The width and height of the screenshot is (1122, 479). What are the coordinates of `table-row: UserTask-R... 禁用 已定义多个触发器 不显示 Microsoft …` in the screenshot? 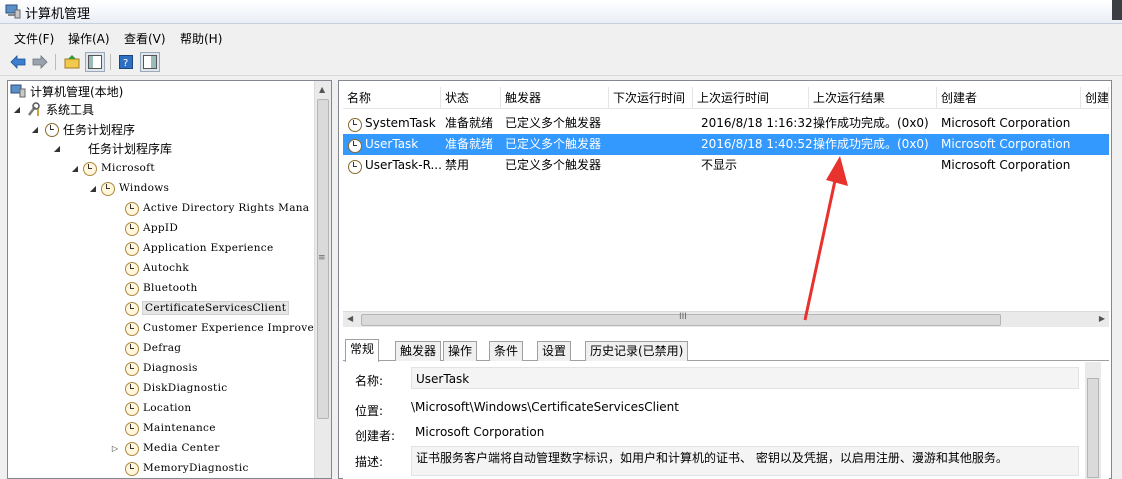 It's located at (726, 165).